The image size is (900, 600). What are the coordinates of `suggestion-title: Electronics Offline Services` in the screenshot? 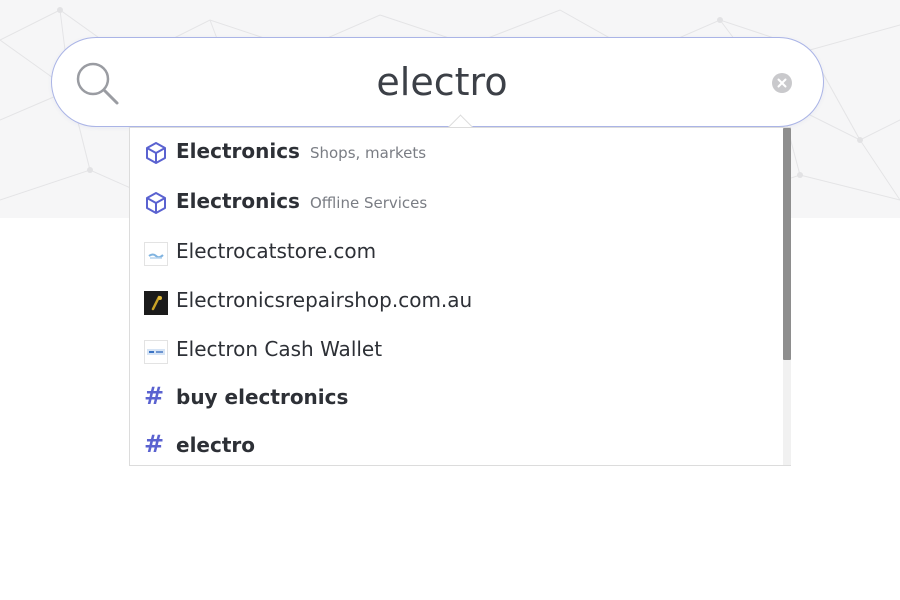 It's located at (302, 201).